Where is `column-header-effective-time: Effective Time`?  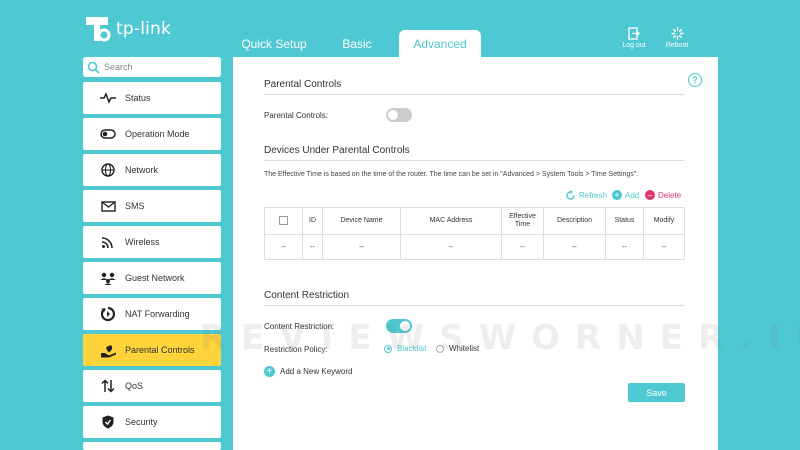 column-header-effective-time: Effective Time is located at coordinates (522, 221).